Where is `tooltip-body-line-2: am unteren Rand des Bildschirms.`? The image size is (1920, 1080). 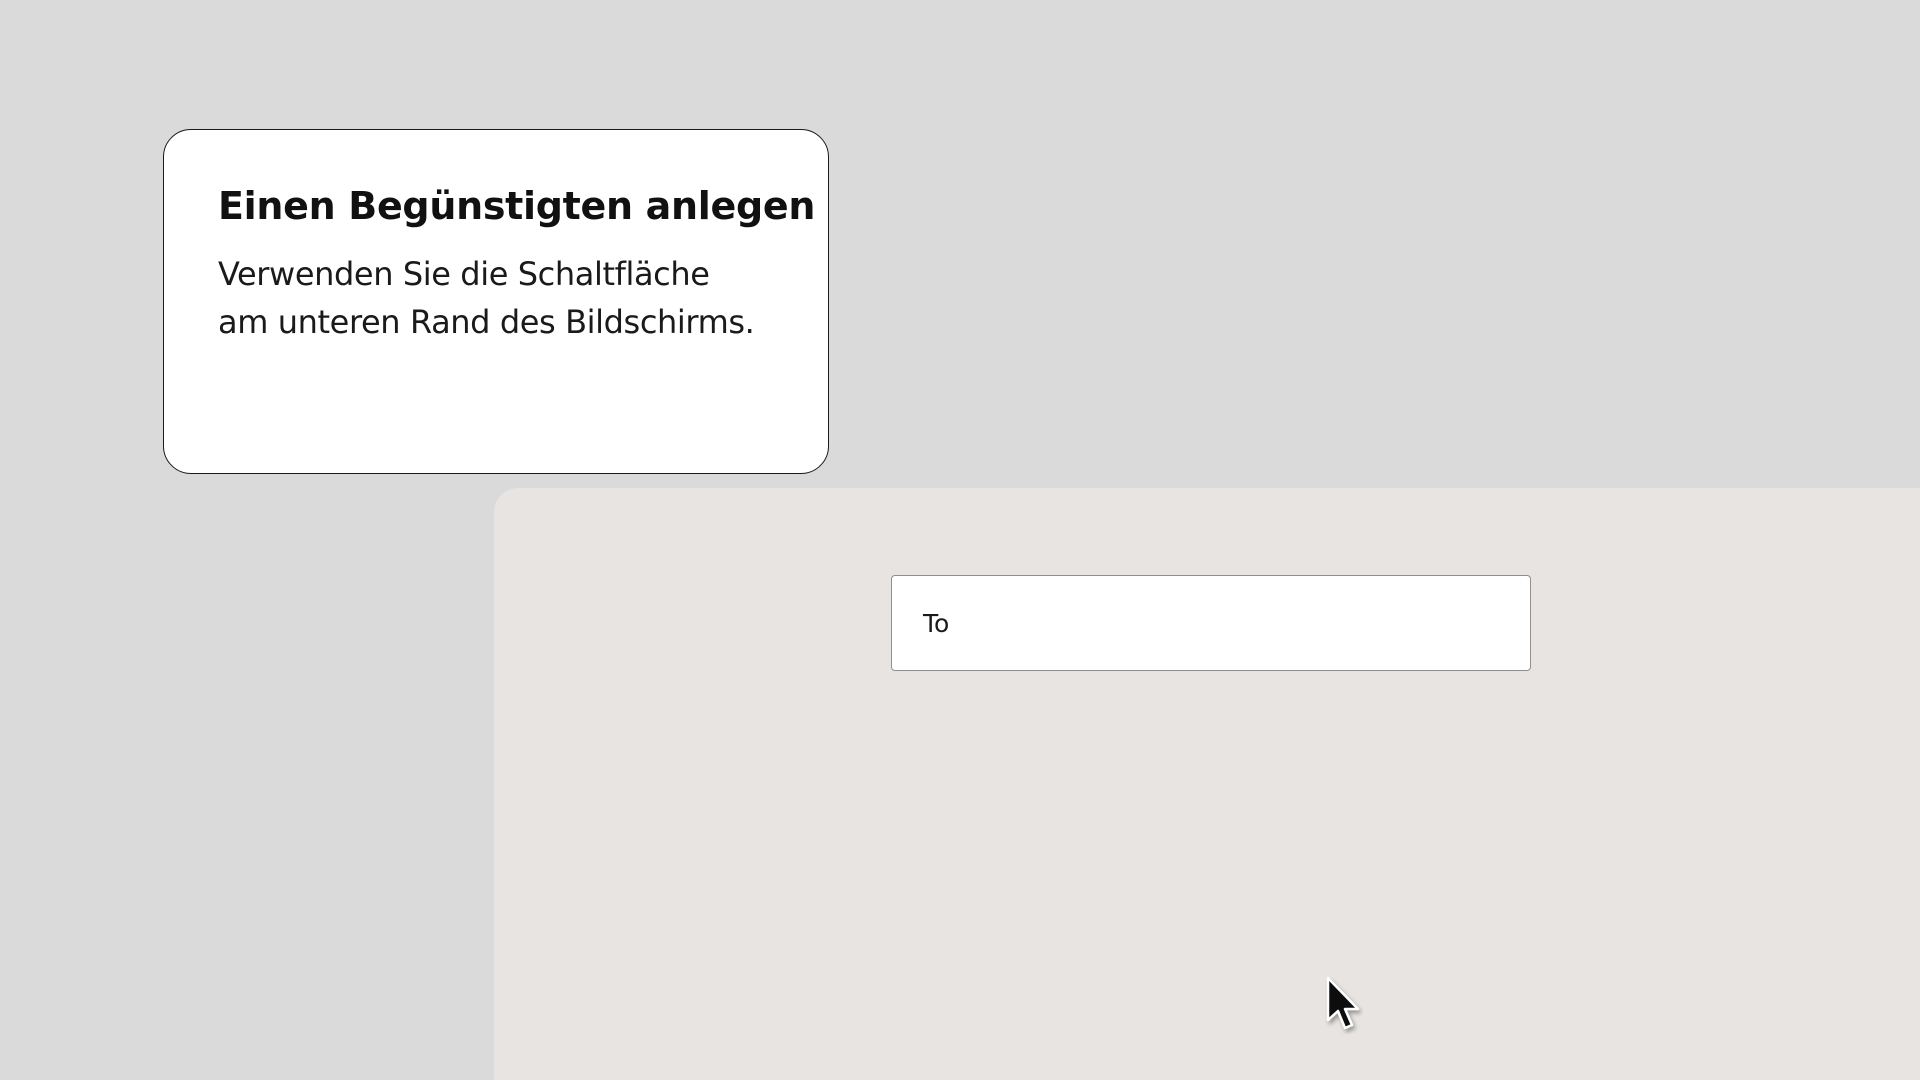 tooltip-body-line-2: am unteren Rand des Bildschirms. is located at coordinates (486, 321).